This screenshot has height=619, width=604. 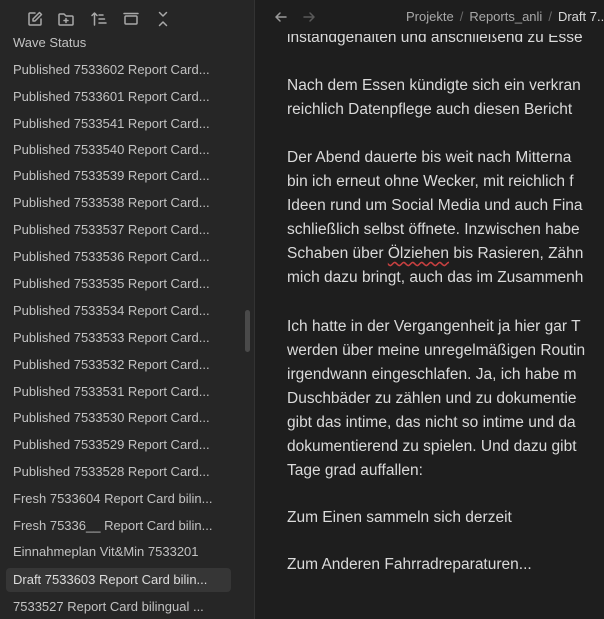 I want to click on text-line: Tage grad auffallen:, so click(x=355, y=470).